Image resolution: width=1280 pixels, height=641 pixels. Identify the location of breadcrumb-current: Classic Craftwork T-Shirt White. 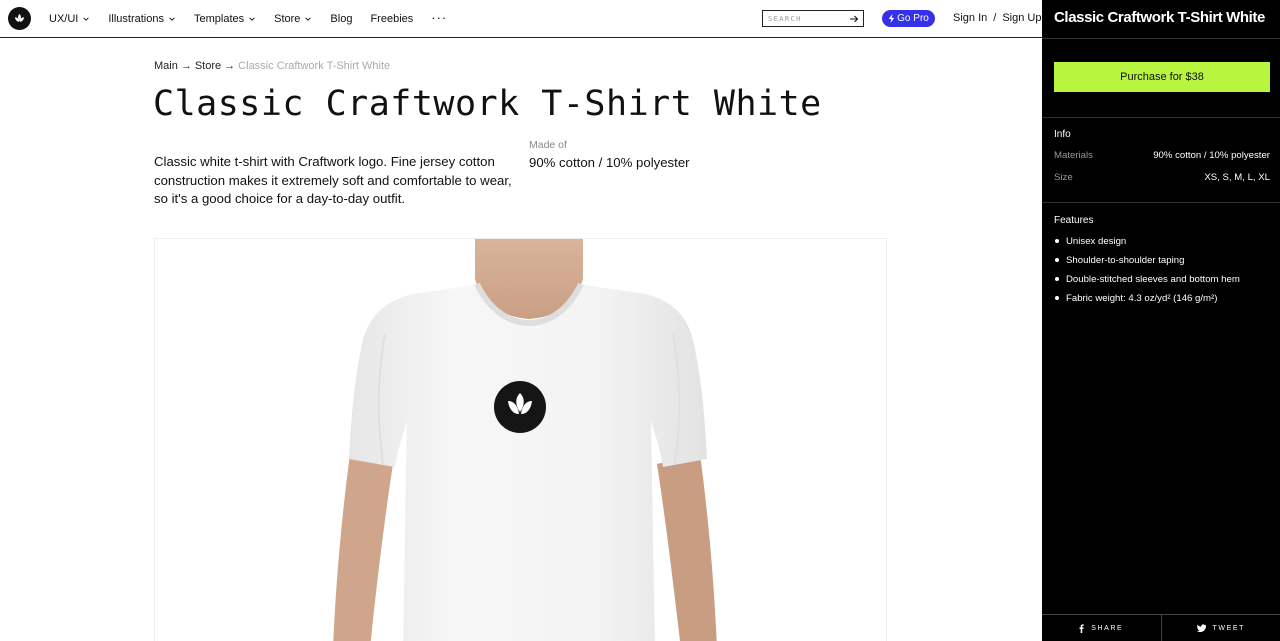
(314, 66).